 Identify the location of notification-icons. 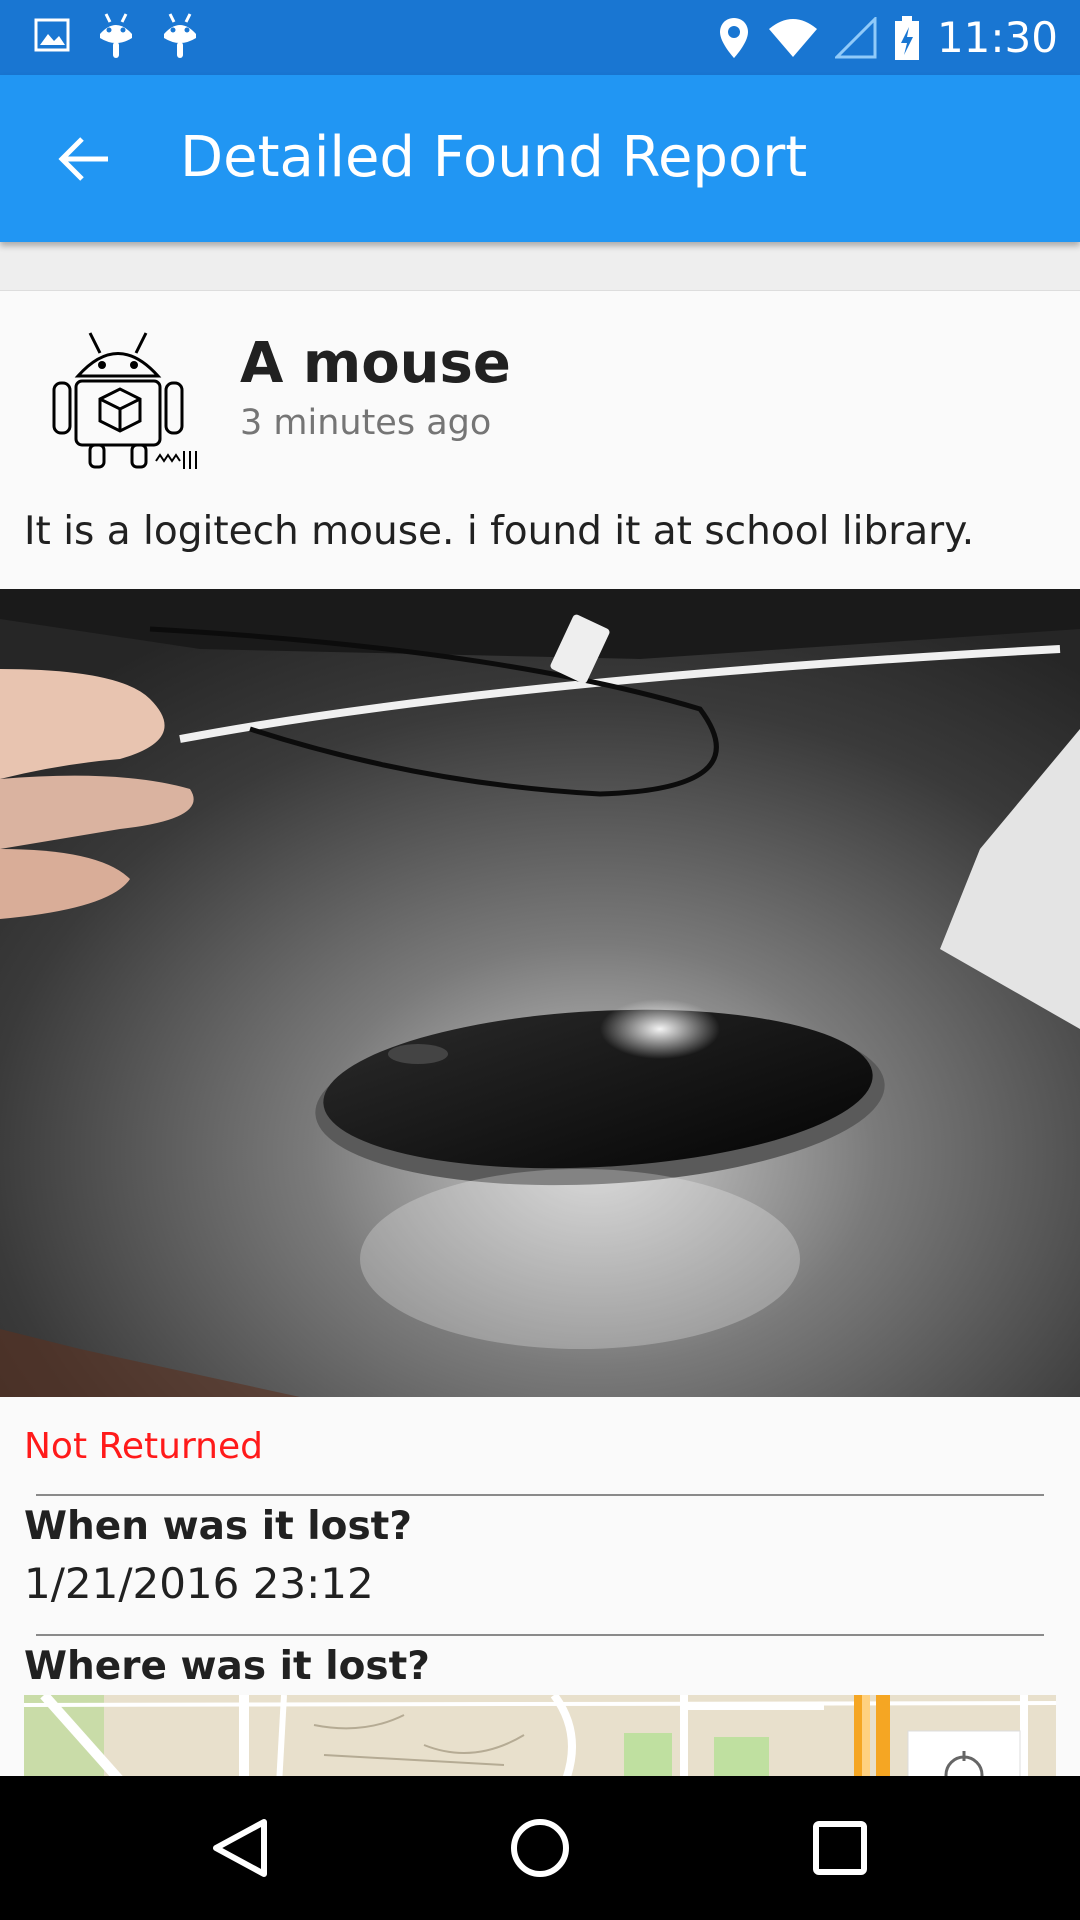
(117, 36).